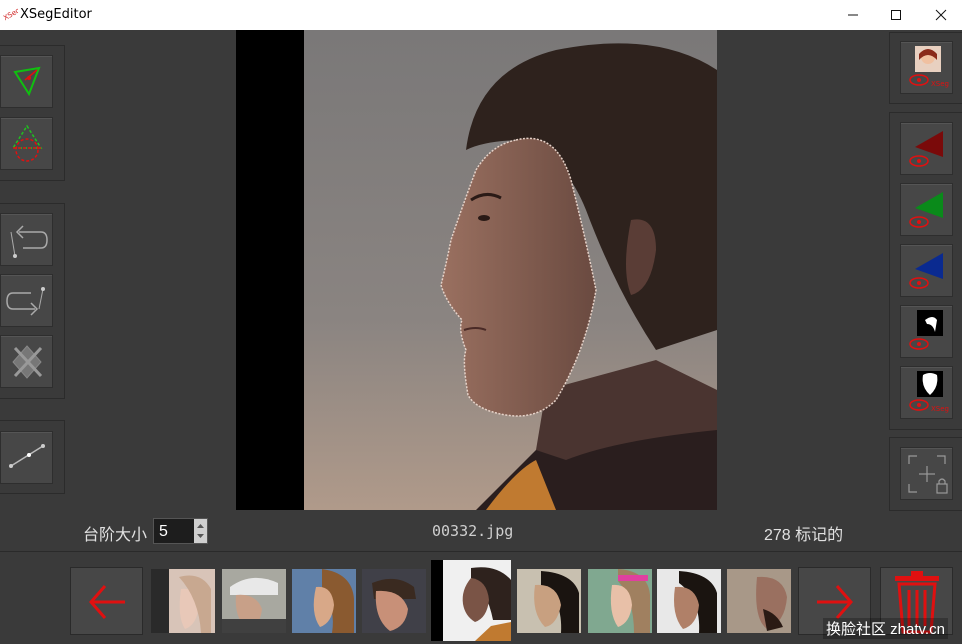 The height and width of the screenshot is (644, 962). I want to click on view-baked-mask-button: XSeg, so click(926, 67).